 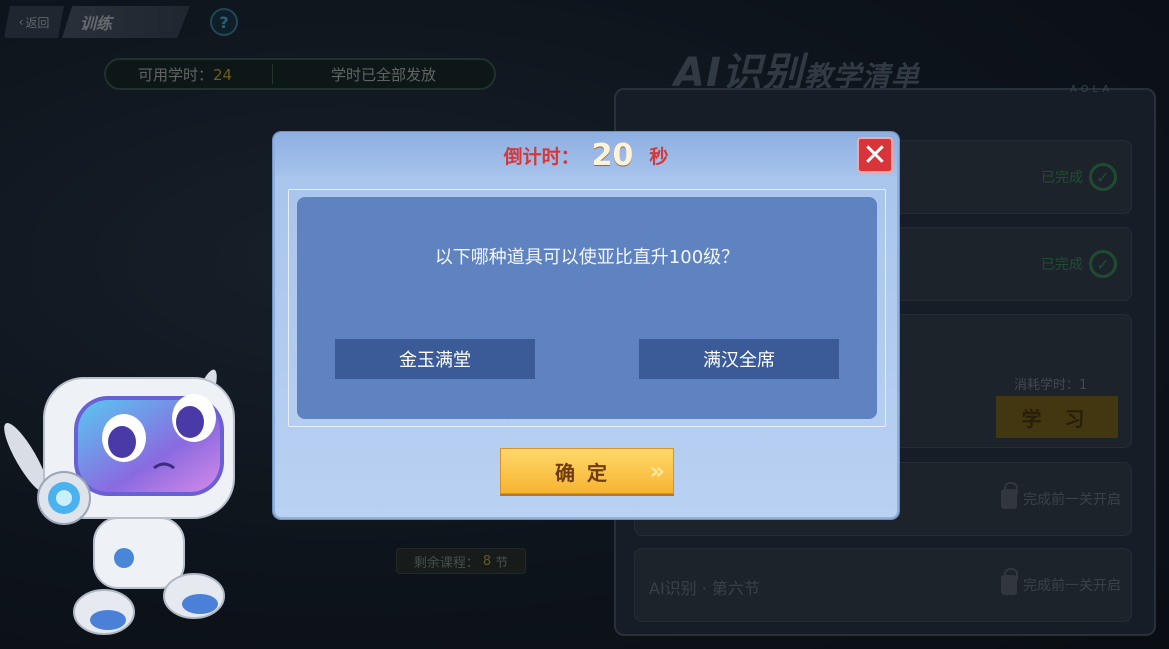 What do you see at coordinates (446, 563) in the screenshot?
I see `remaining-label: 剩余课程：` at bounding box center [446, 563].